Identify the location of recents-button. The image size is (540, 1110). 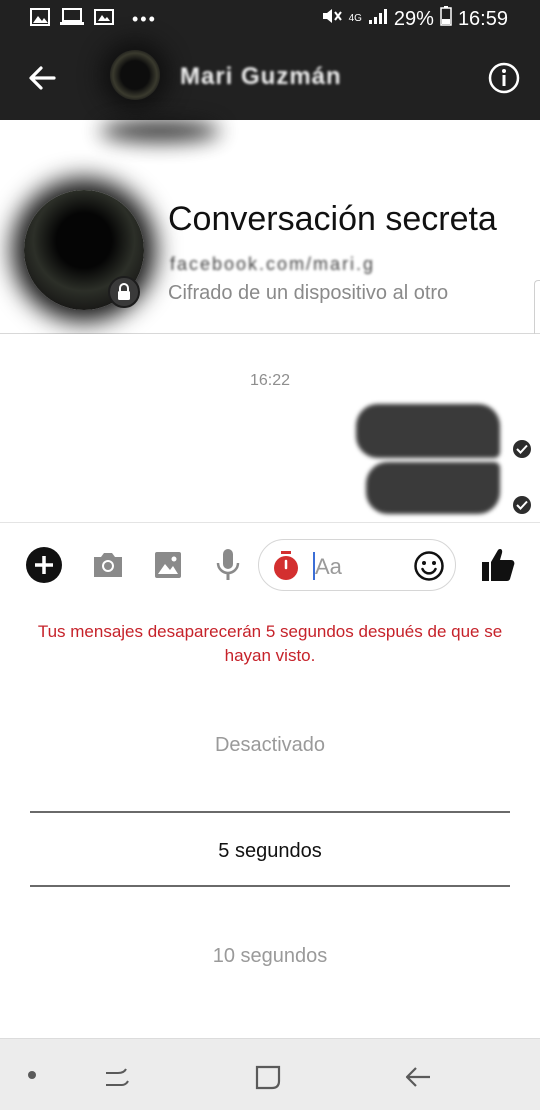
(116, 1077).